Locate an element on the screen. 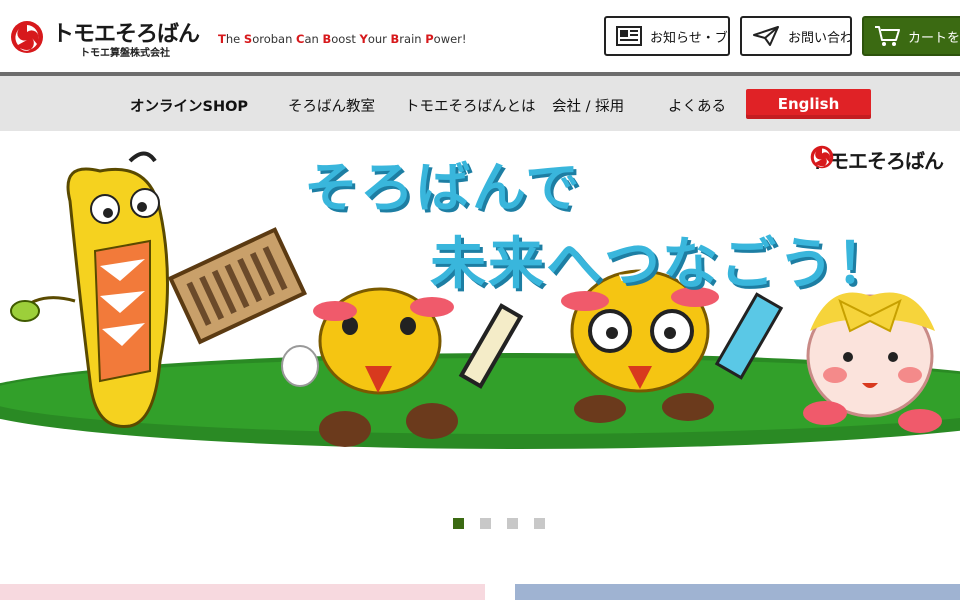  shopping-cart-icon is located at coordinates (887, 36).